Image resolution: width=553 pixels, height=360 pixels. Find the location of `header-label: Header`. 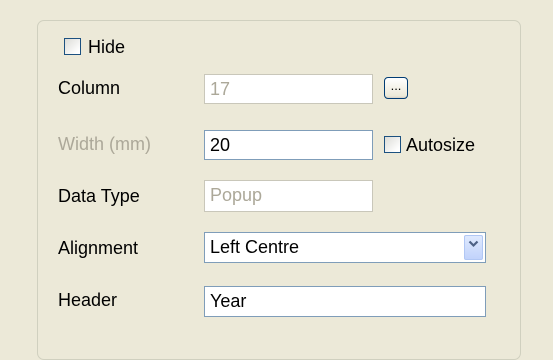

header-label: Header is located at coordinates (88, 300).